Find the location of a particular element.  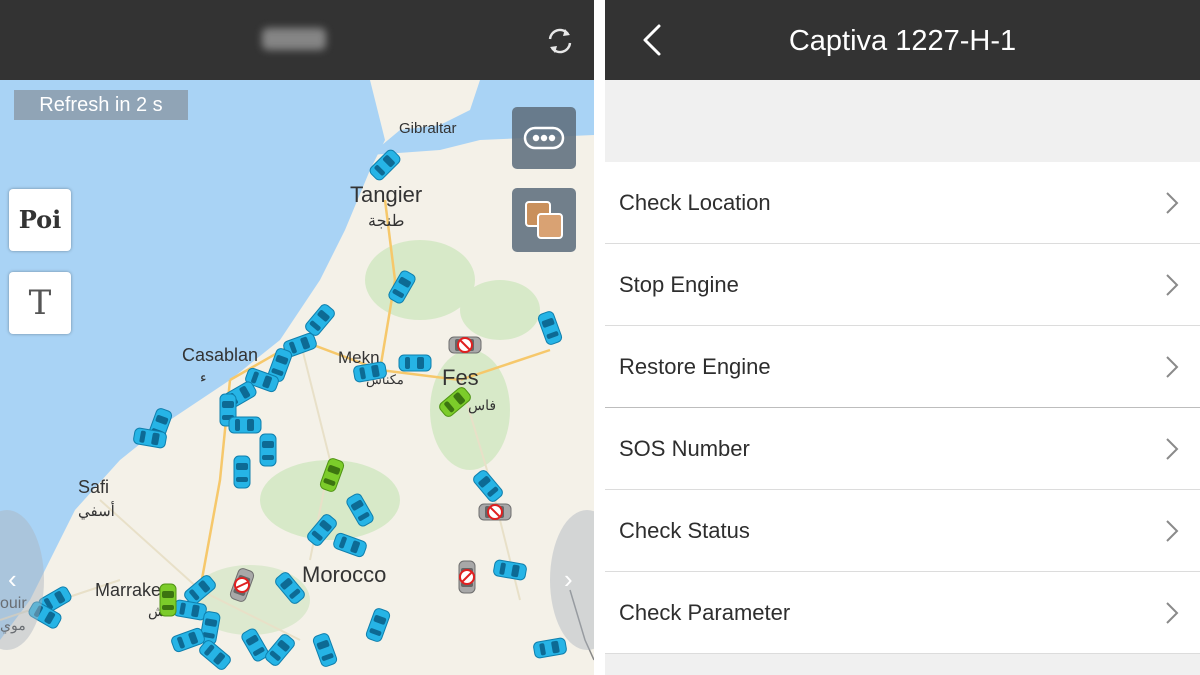

more-icon is located at coordinates (544, 138).